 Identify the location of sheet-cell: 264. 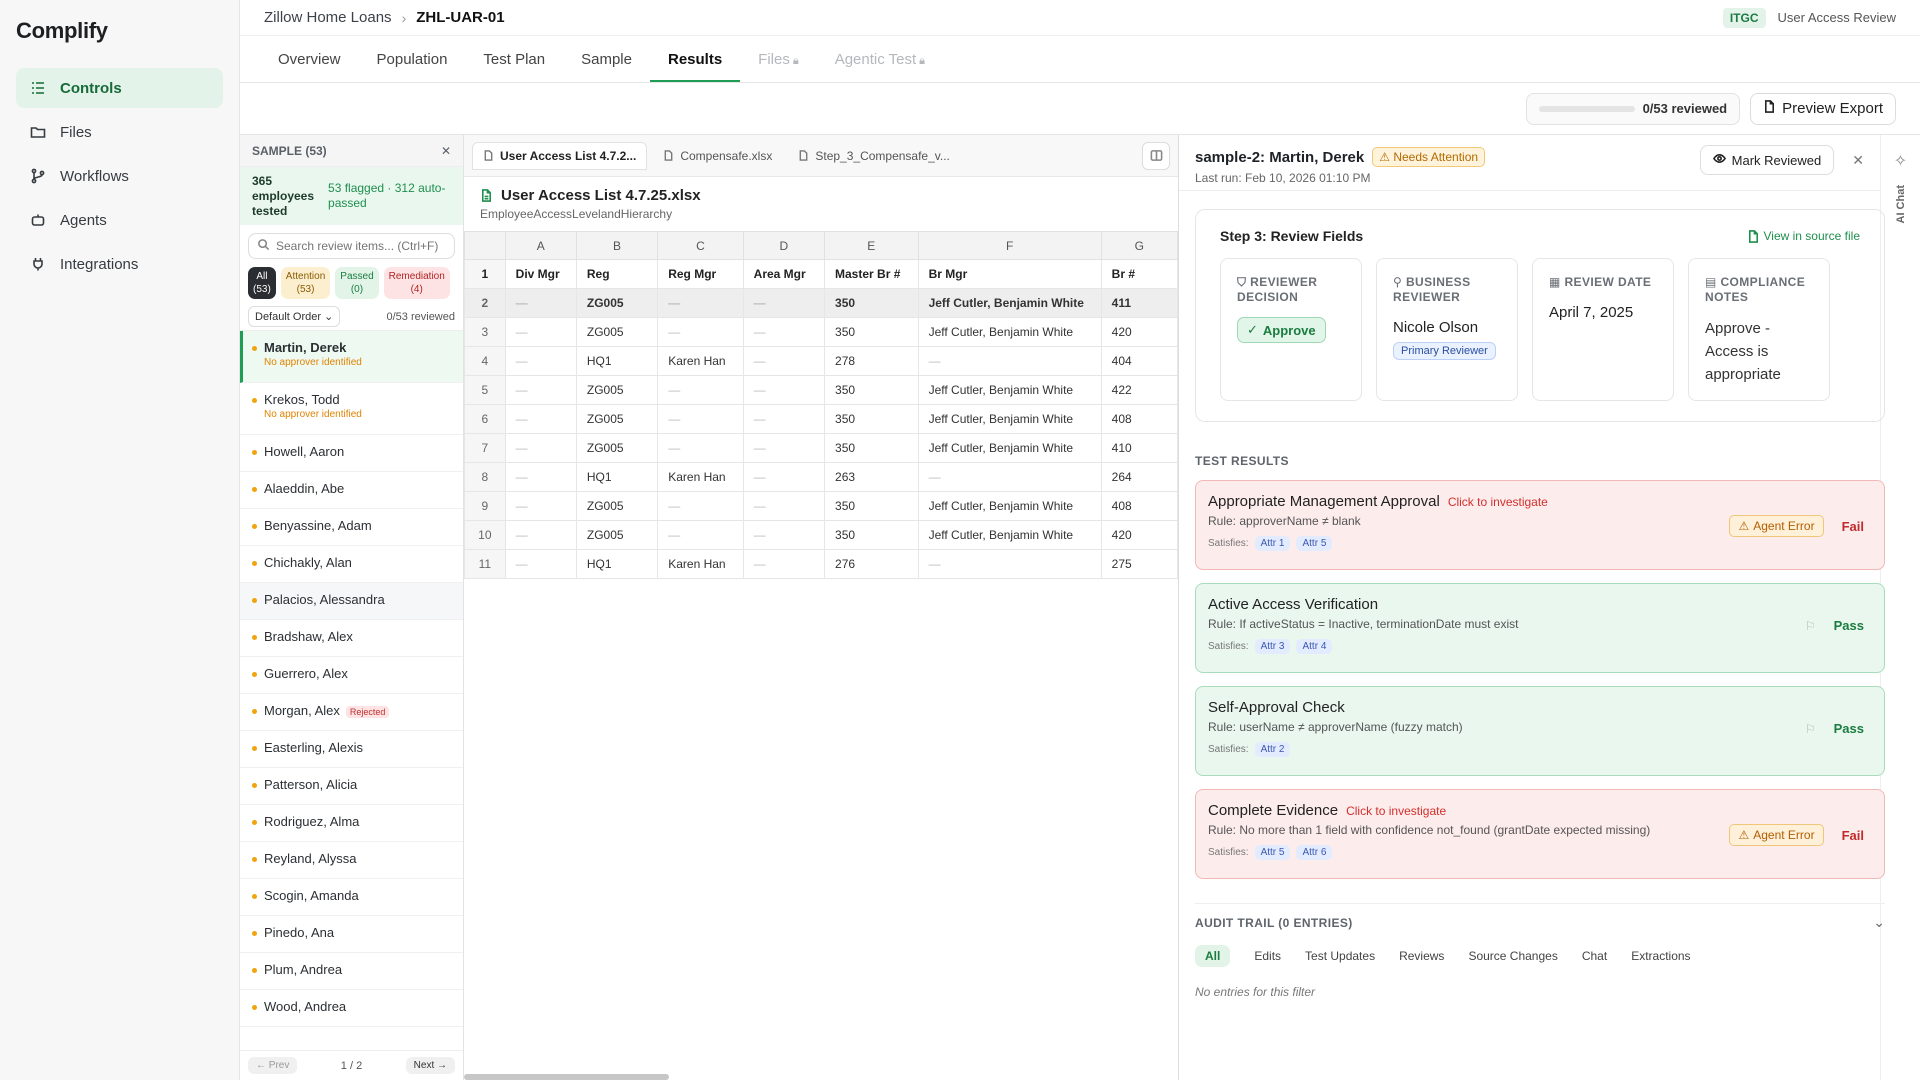
(1139, 477).